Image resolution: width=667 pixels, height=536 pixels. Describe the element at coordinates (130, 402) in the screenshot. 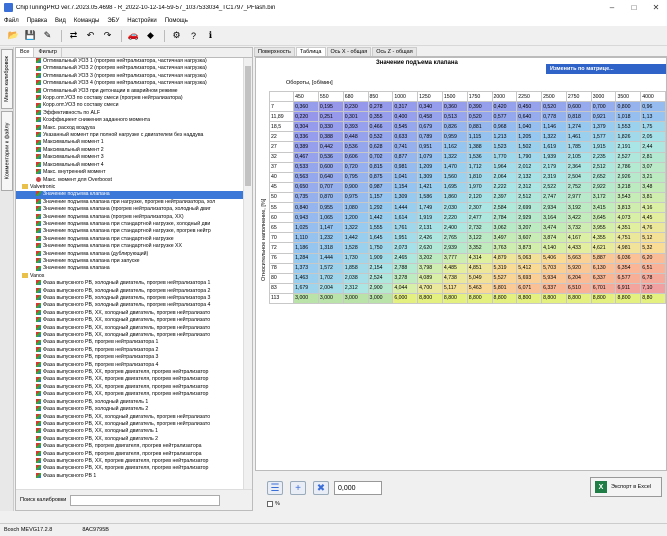

I see `tree-item: Фаза выпускного РВ, холодный двигатель 1` at that location.